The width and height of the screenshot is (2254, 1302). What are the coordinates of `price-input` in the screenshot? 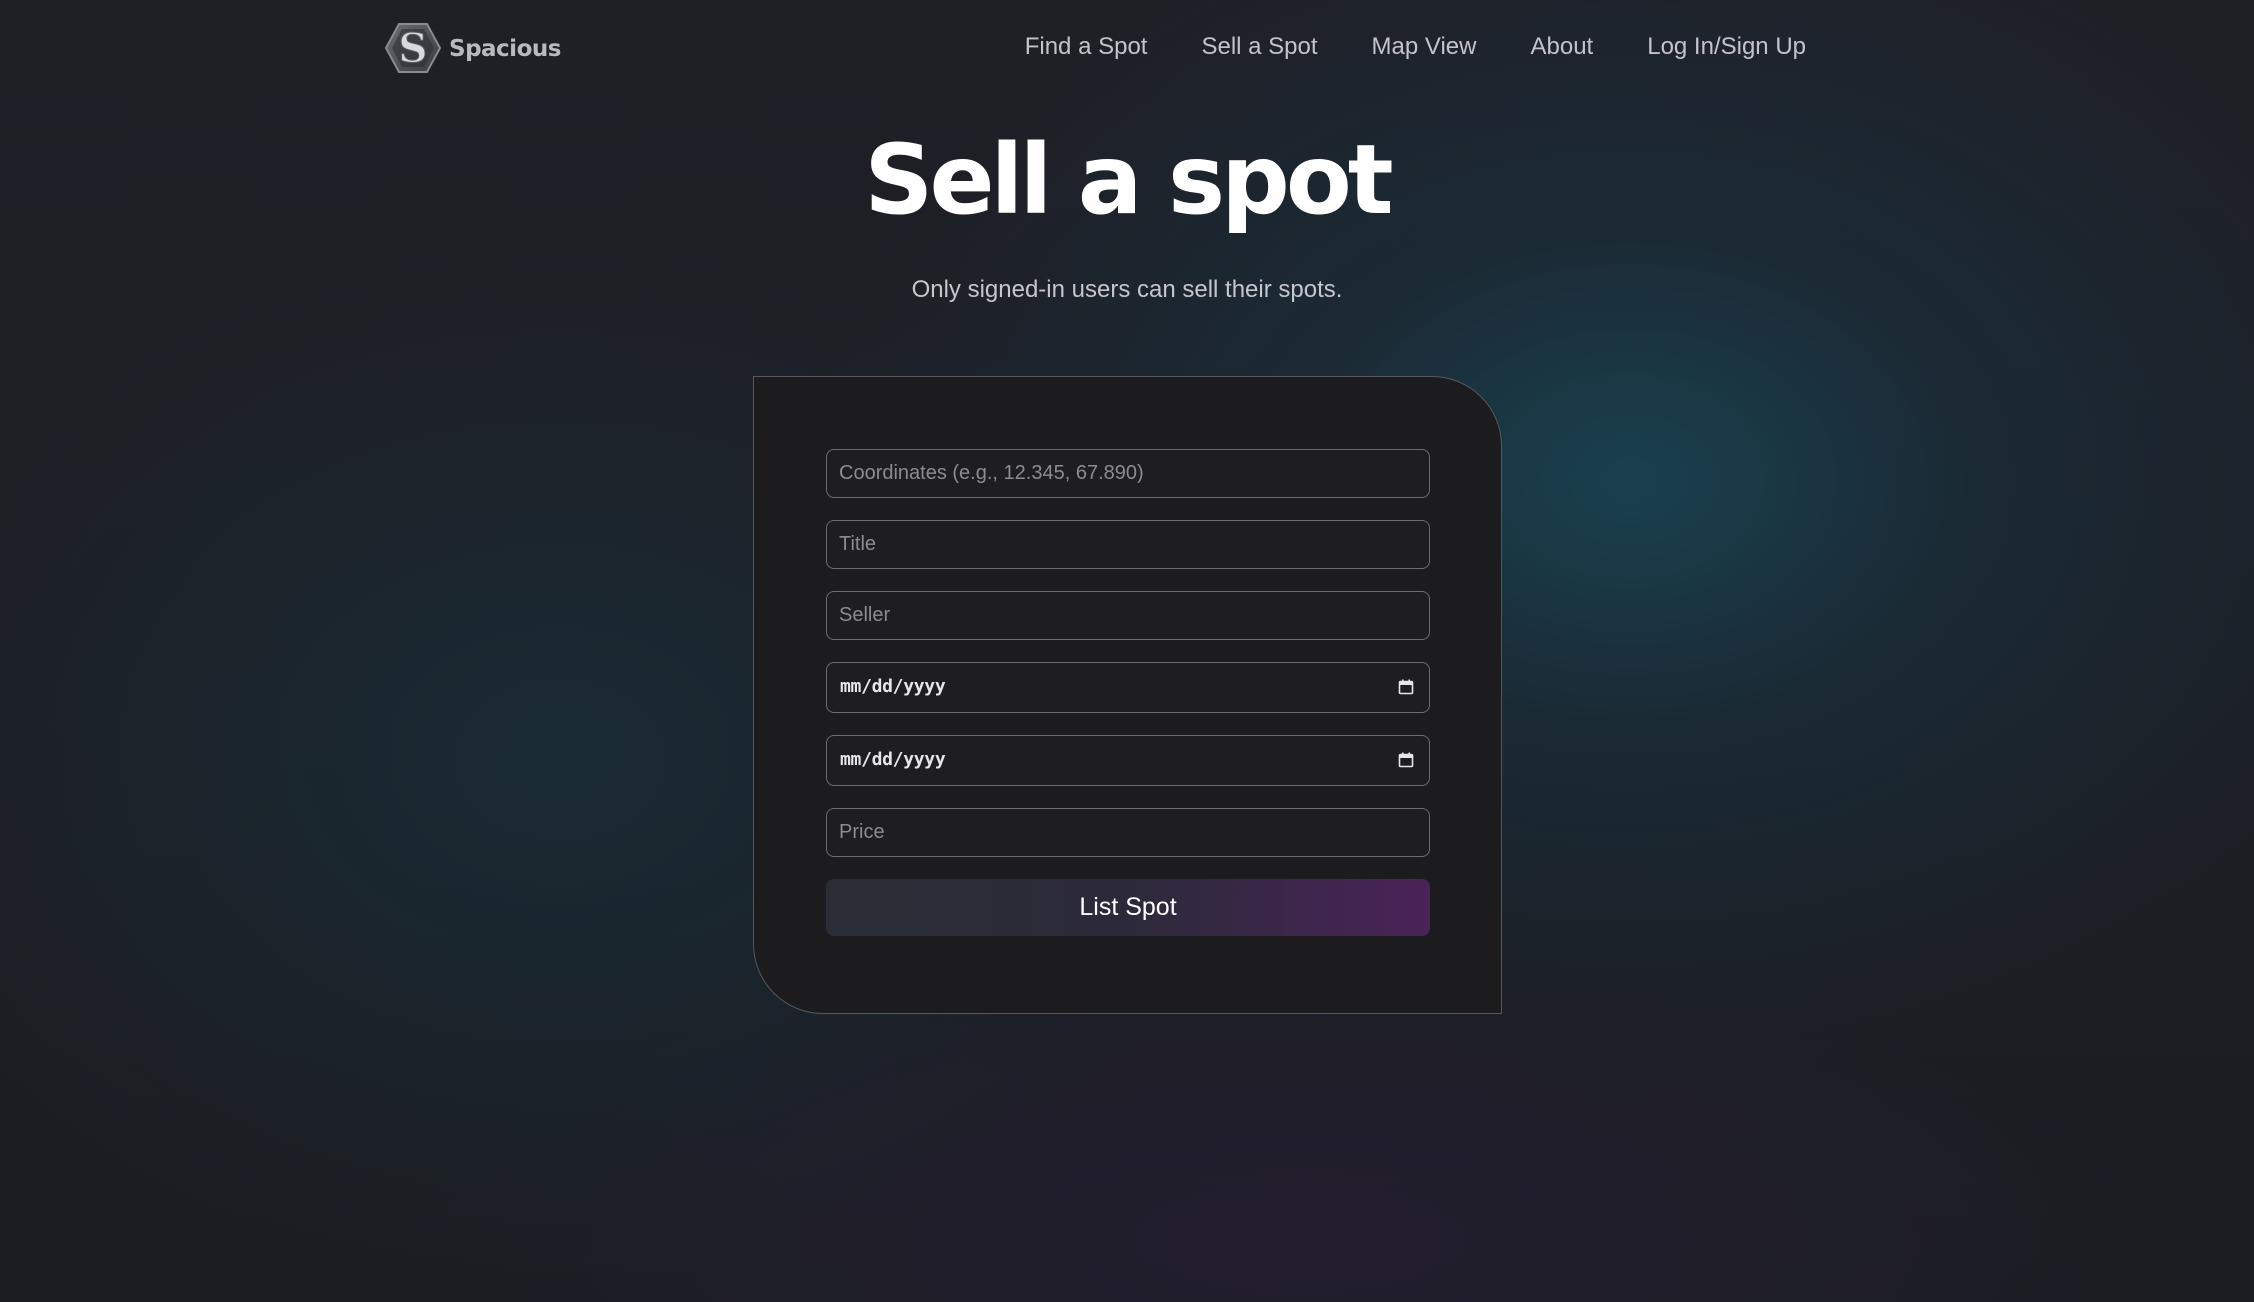 It's located at (1128, 832).